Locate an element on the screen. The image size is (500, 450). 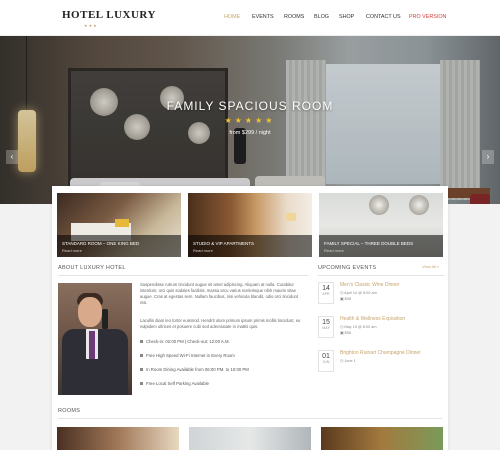
slider-next-arrow-icon: › is located at coordinates (488, 157).